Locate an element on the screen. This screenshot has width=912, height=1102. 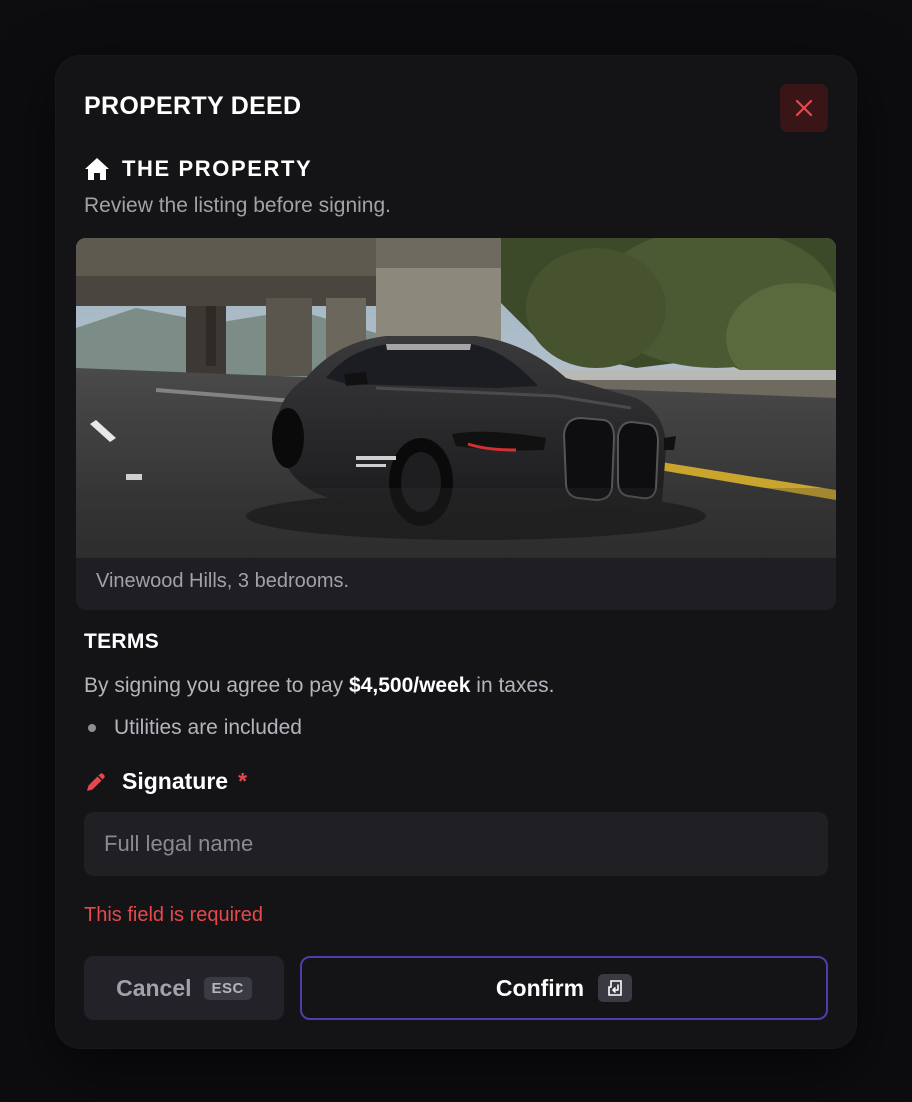
terms-bullet-item: Utilities are included is located at coordinates (195, 728).